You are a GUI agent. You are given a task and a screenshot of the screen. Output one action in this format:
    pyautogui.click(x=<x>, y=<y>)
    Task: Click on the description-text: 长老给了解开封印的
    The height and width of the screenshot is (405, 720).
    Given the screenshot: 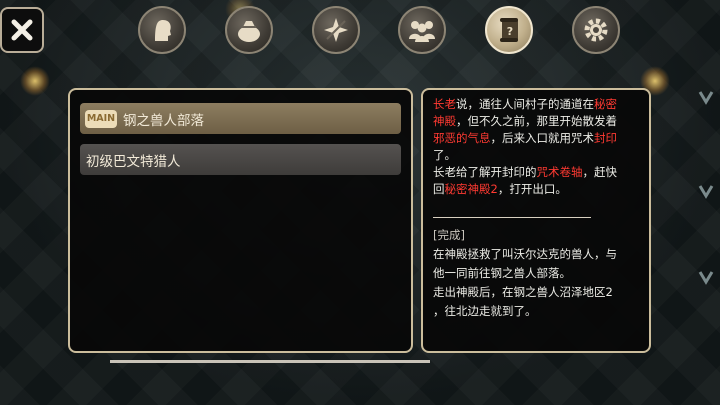 What is the action you would take?
    pyautogui.click(x=485, y=172)
    